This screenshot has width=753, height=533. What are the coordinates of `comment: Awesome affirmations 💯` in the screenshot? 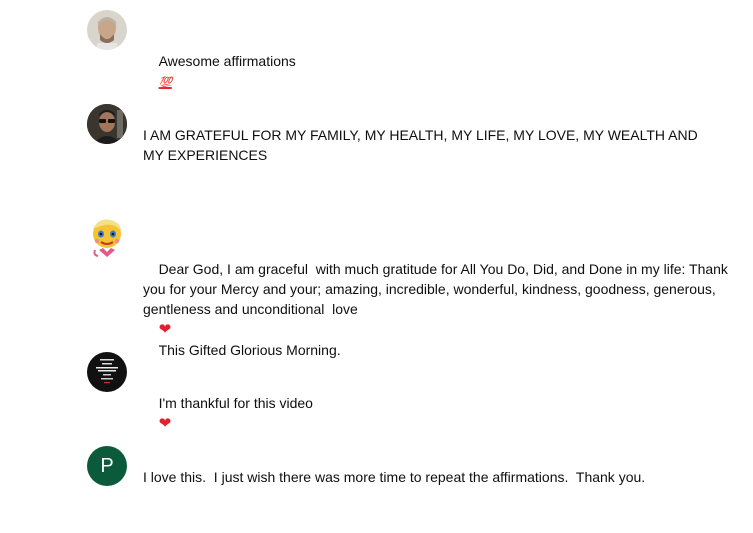 It's located at (417, 49).